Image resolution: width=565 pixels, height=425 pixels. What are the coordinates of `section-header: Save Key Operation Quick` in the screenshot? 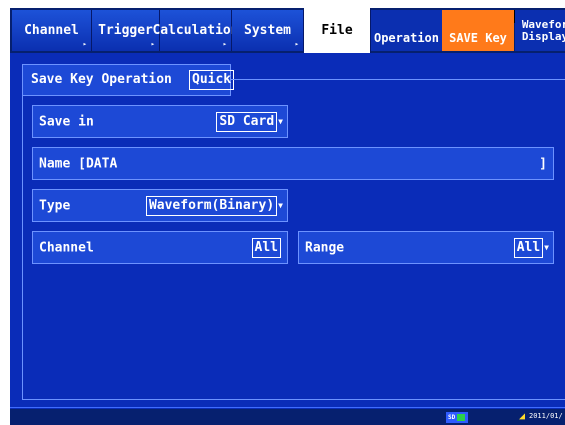 It's located at (128, 80).